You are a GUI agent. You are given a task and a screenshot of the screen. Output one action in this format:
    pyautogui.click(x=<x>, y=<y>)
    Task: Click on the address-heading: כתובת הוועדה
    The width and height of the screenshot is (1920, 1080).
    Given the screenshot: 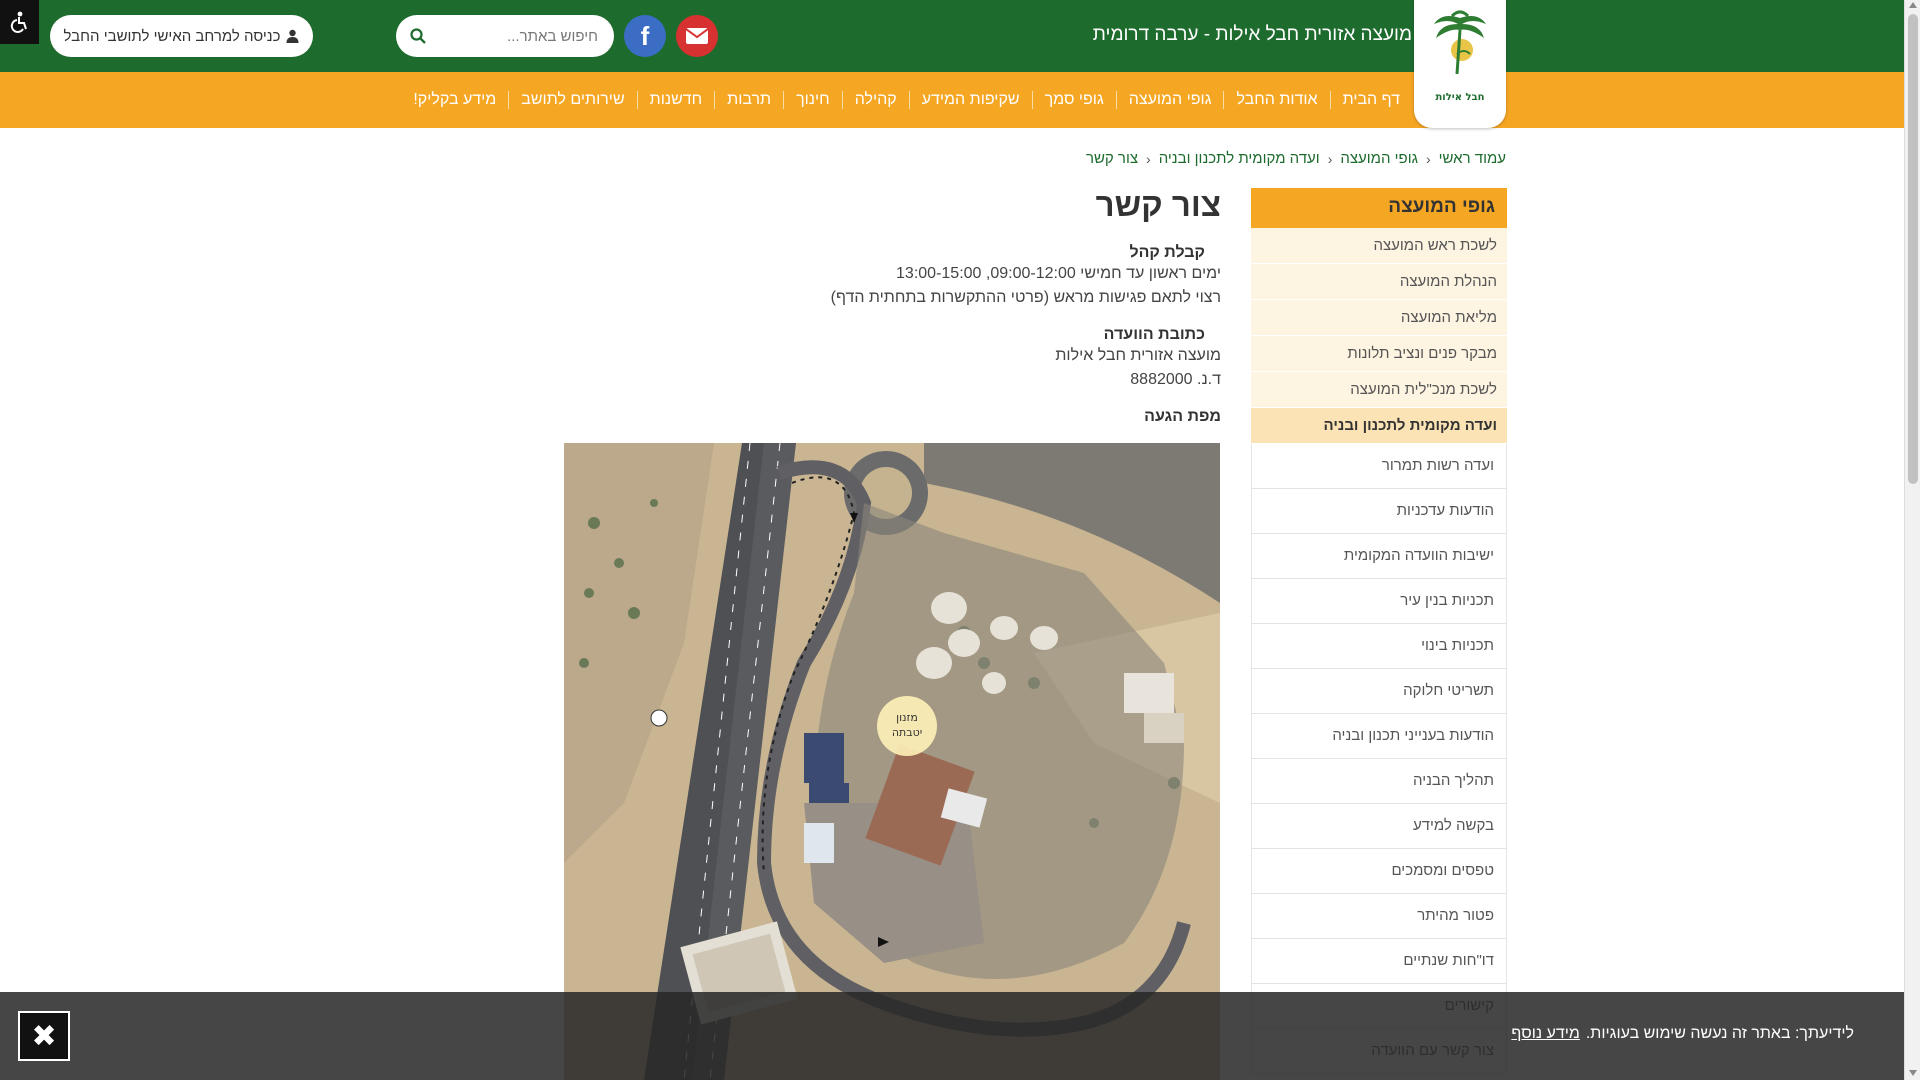 What is the action you would take?
    pyautogui.click(x=1154, y=334)
    